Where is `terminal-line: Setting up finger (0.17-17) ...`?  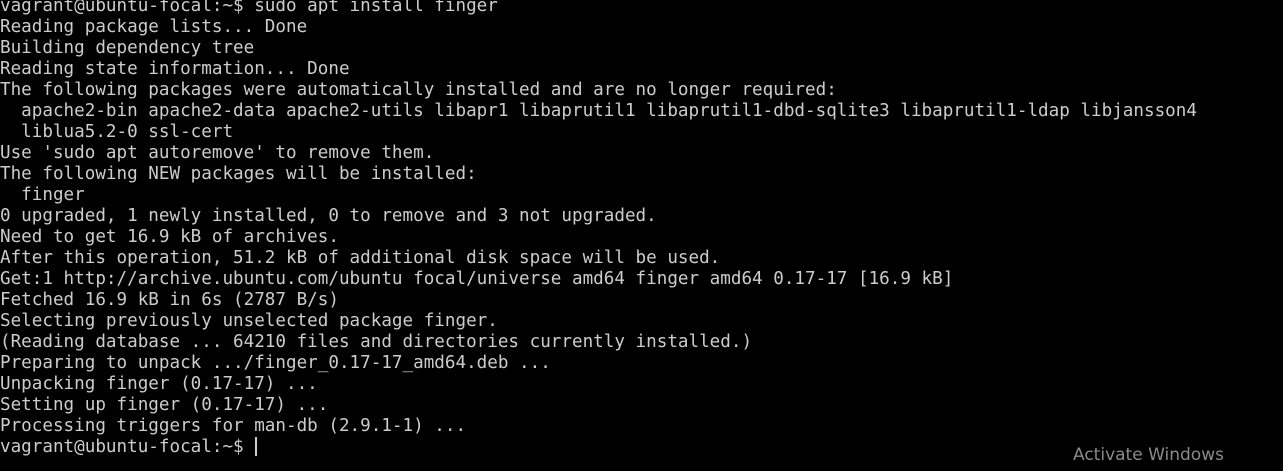 terminal-line: Setting up finger (0.17-17) ... is located at coordinates (164, 405).